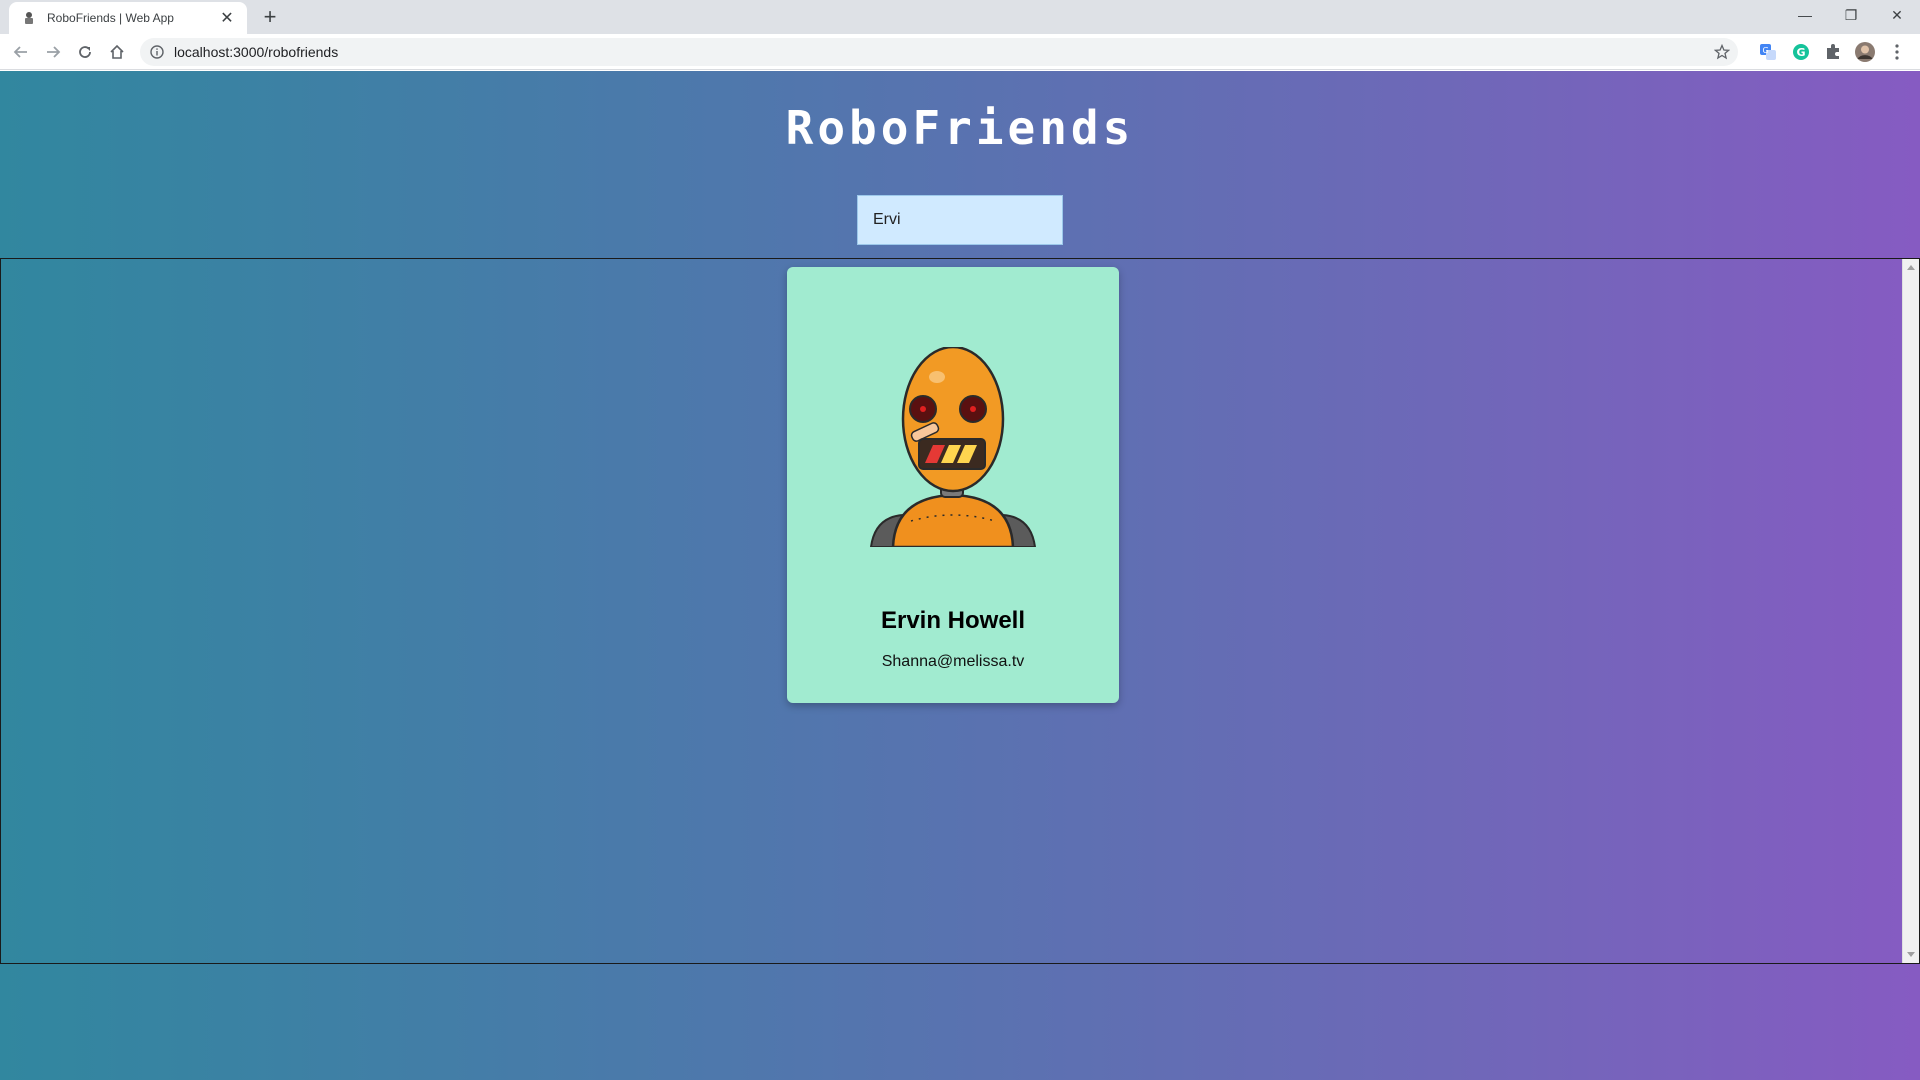  I want to click on robot-icon, so click(29, 18).